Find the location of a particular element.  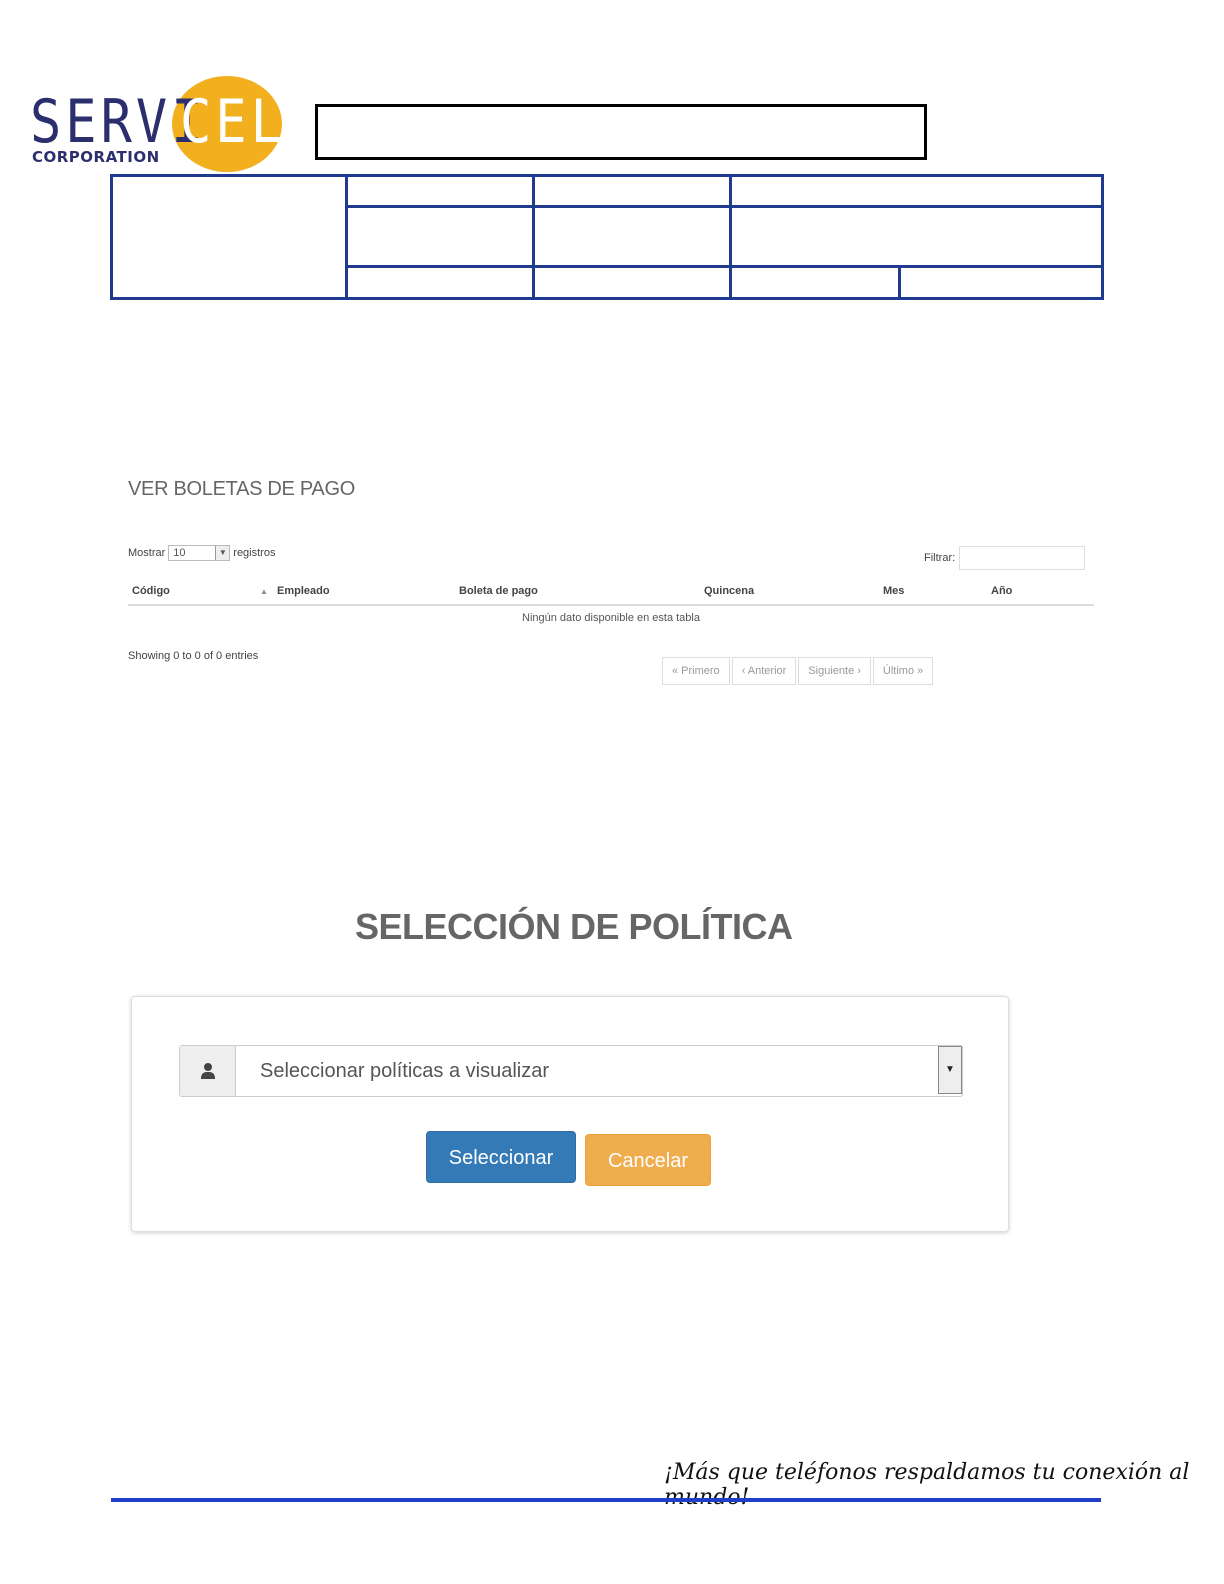

column-anio: Año is located at coordinates (1001, 591).